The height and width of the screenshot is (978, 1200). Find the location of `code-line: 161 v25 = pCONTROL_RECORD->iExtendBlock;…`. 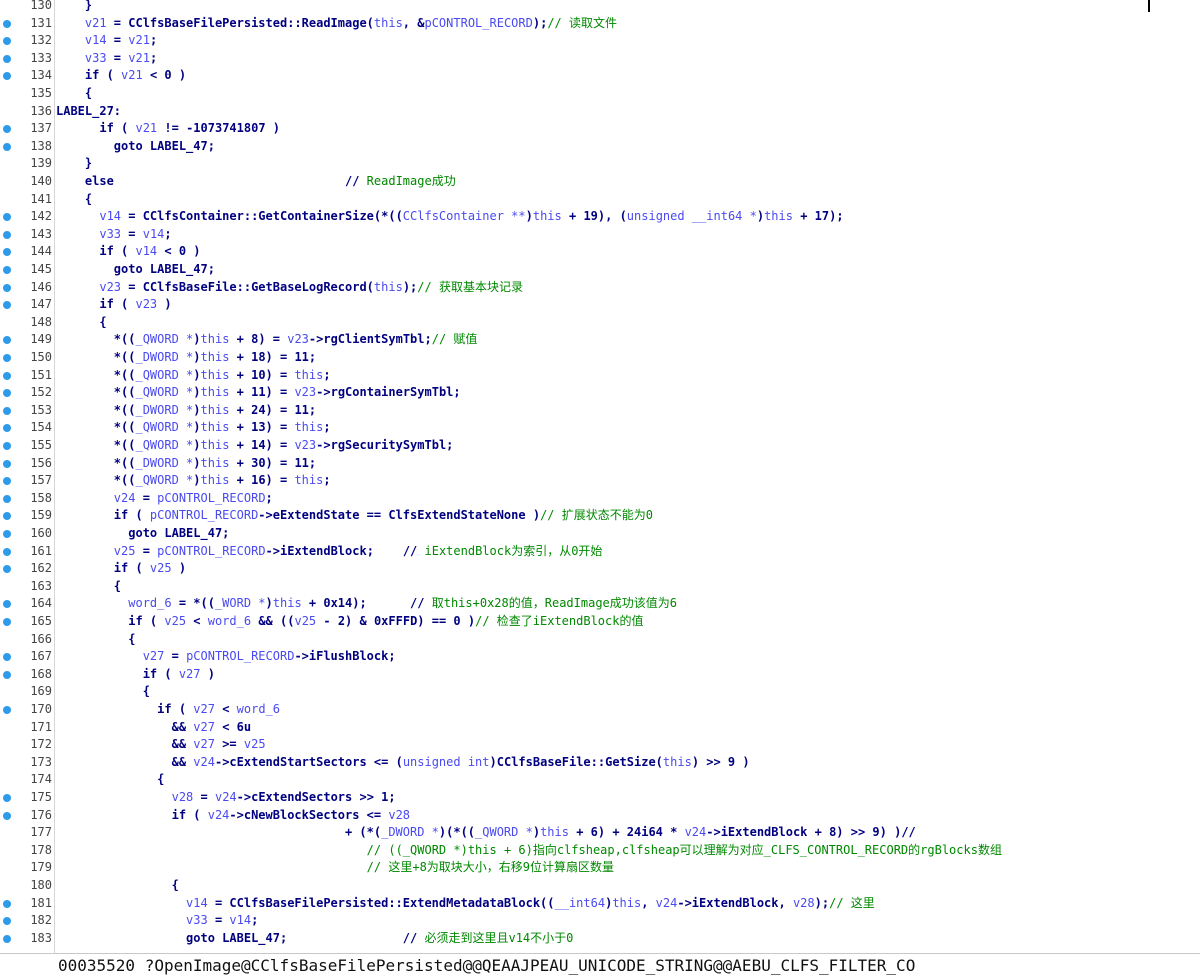

code-line: 161 v25 = pCONTROL_RECORD->iExtendBlock;… is located at coordinates (600, 552).